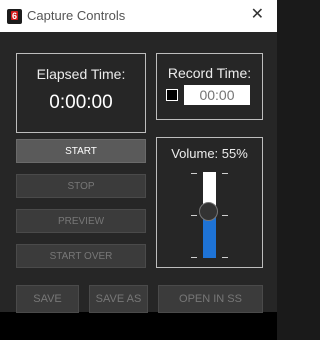 Image resolution: width=320 pixels, height=340 pixels. Describe the element at coordinates (208, 211) in the screenshot. I see `volume-slider-thumb` at that location.